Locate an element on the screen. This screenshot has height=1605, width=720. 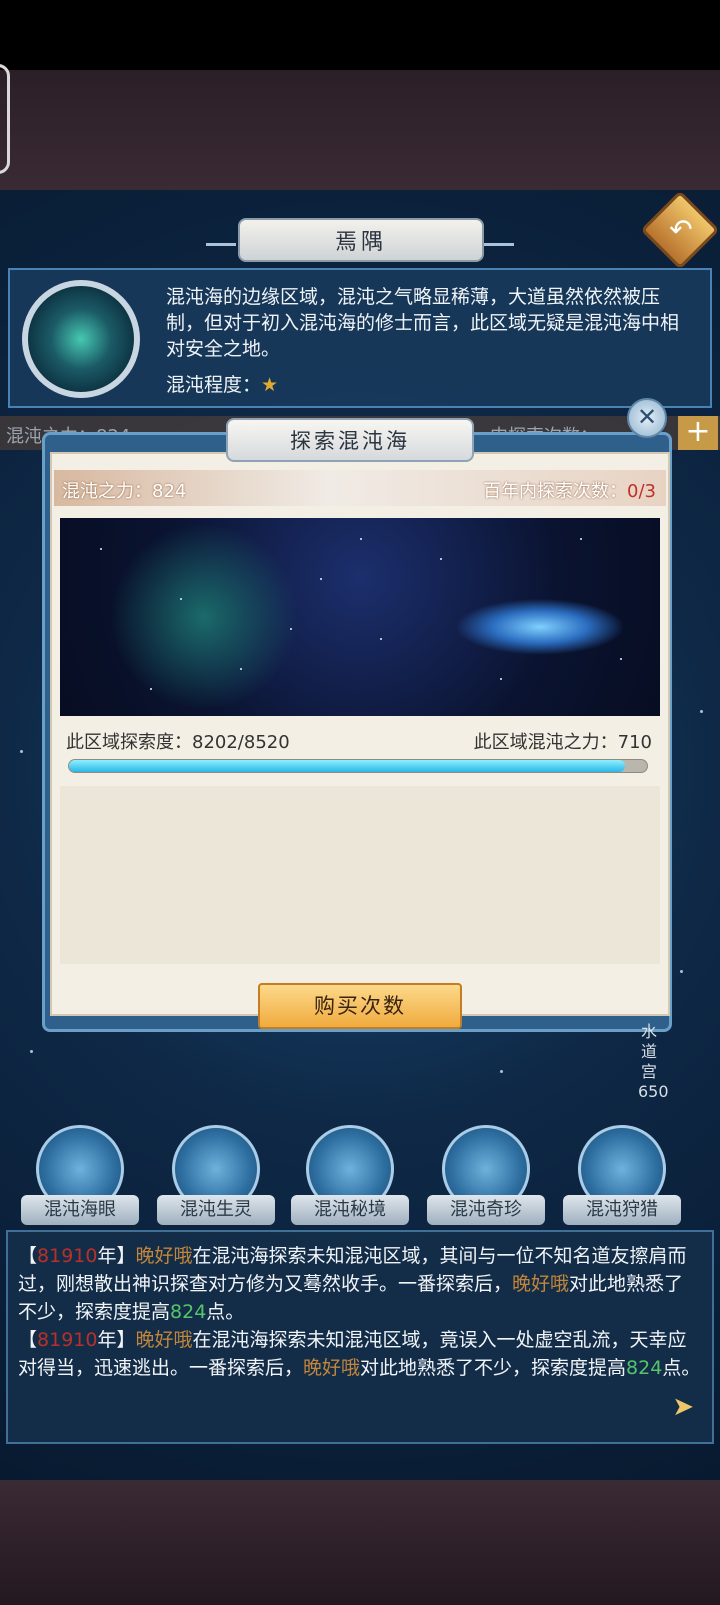
left-edge-tab is located at coordinates (5, 119).